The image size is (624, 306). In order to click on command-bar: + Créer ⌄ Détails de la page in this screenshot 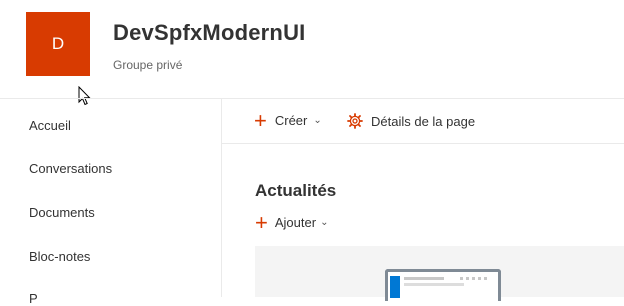, I will do `click(423, 121)`.